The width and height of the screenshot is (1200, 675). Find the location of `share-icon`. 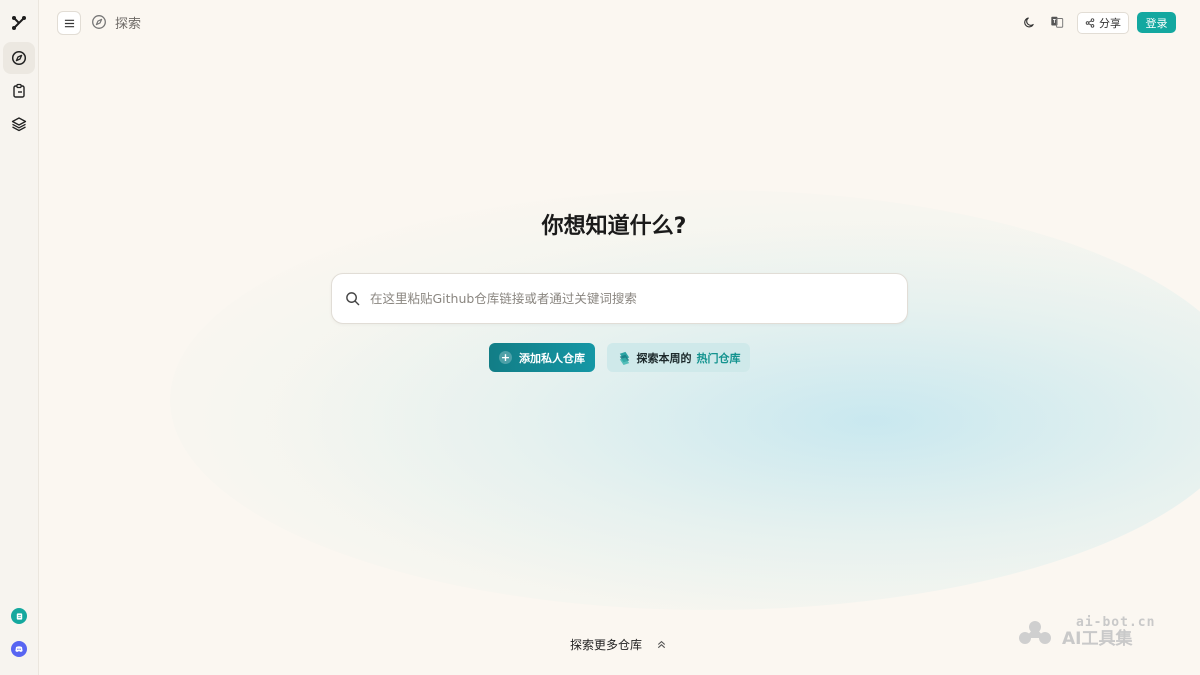

share-icon is located at coordinates (1090, 23).